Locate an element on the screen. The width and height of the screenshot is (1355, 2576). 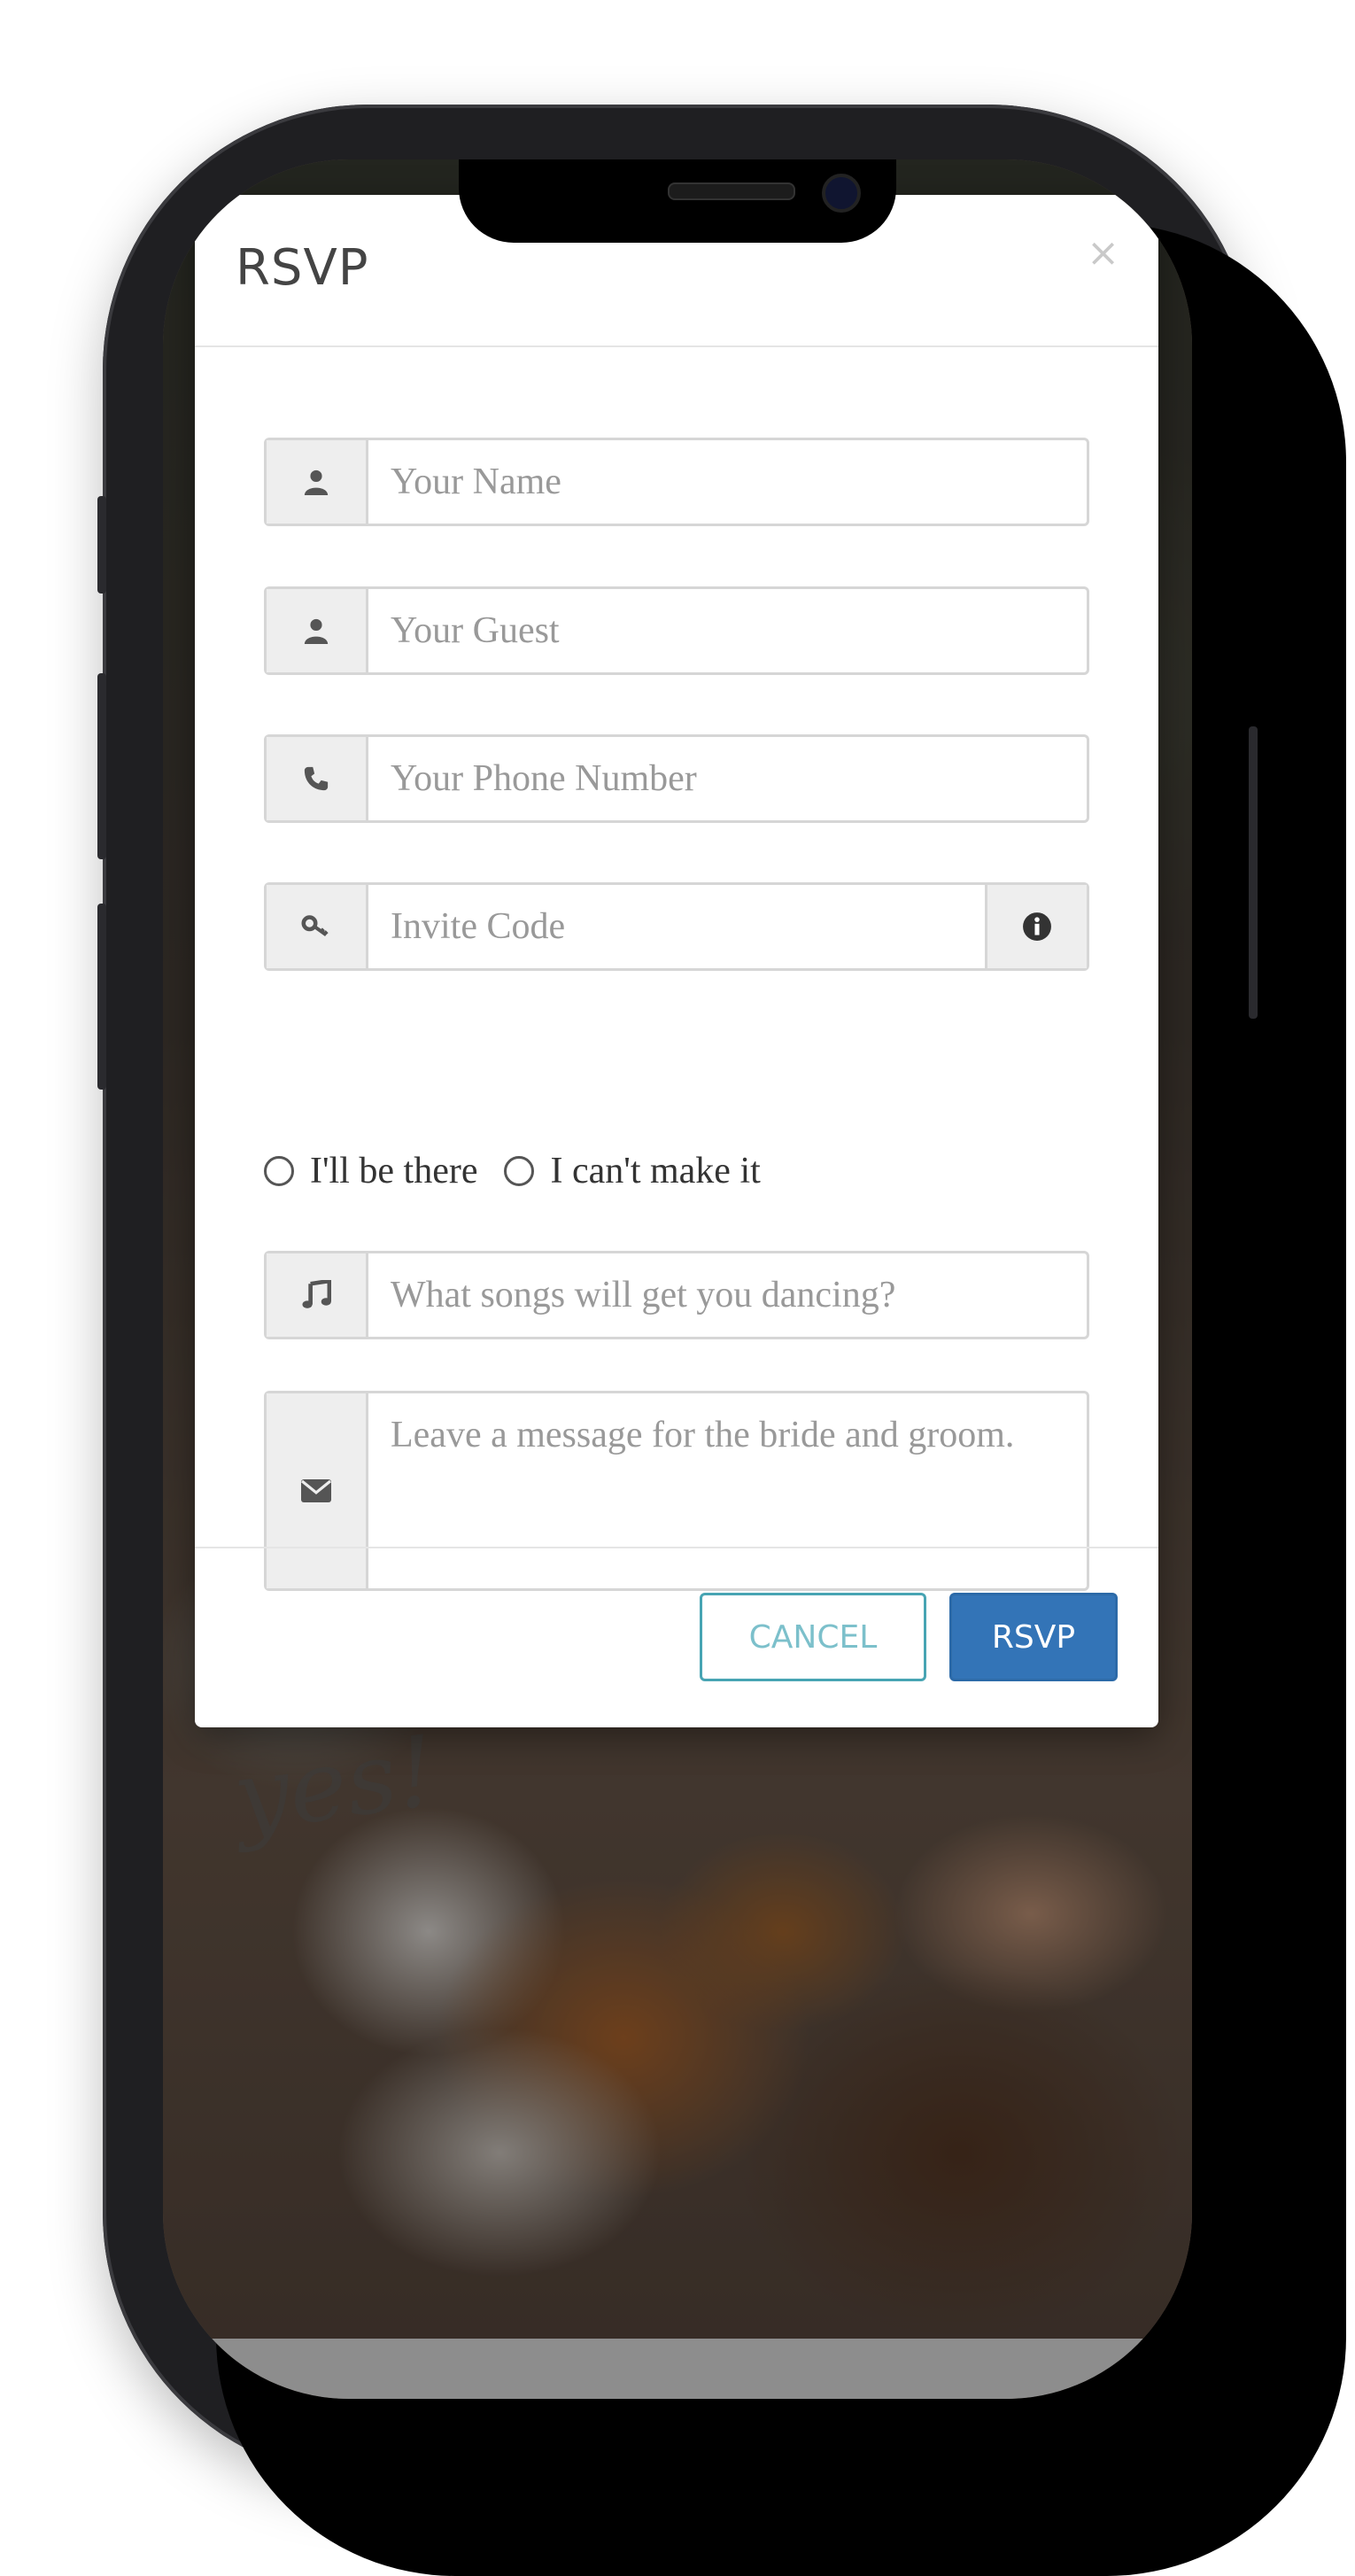
attend-yes-radio is located at coordinates (279, 1171).